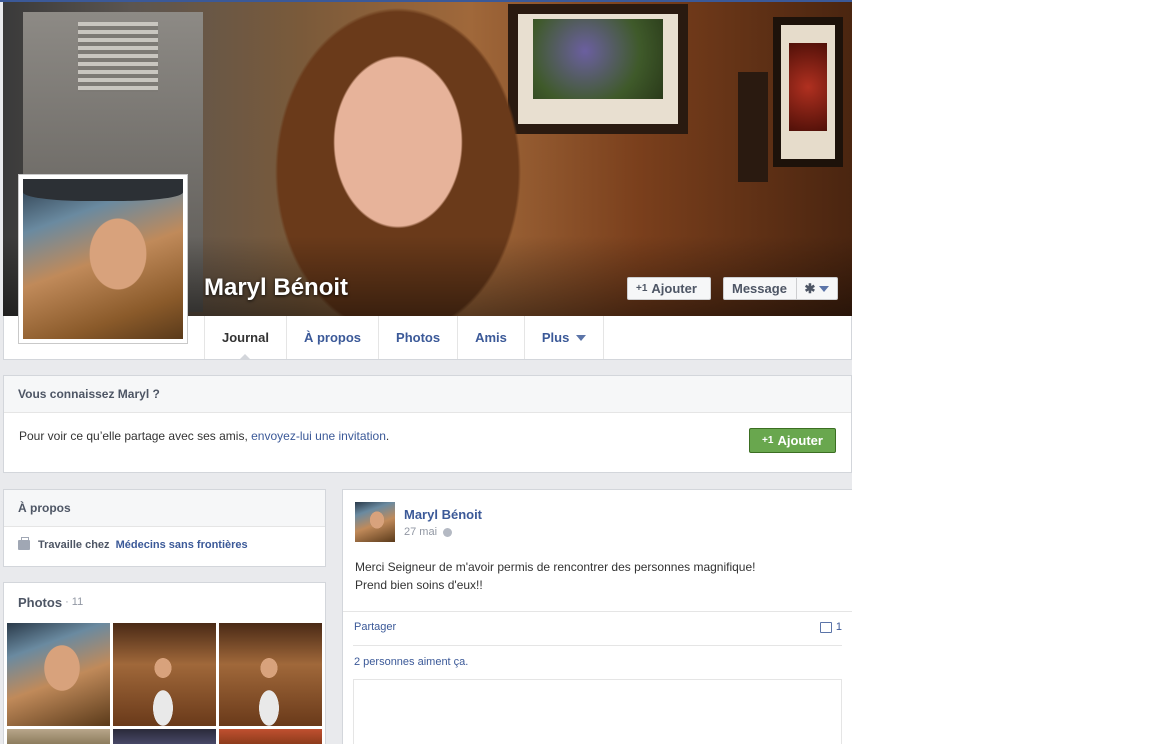 The height and width of the screenshot is (744, 1152). Describe the element at coordinates (427, 394) in the screenshot. I see `know-person-title: Vous connaissez Maryl ?` at that location.